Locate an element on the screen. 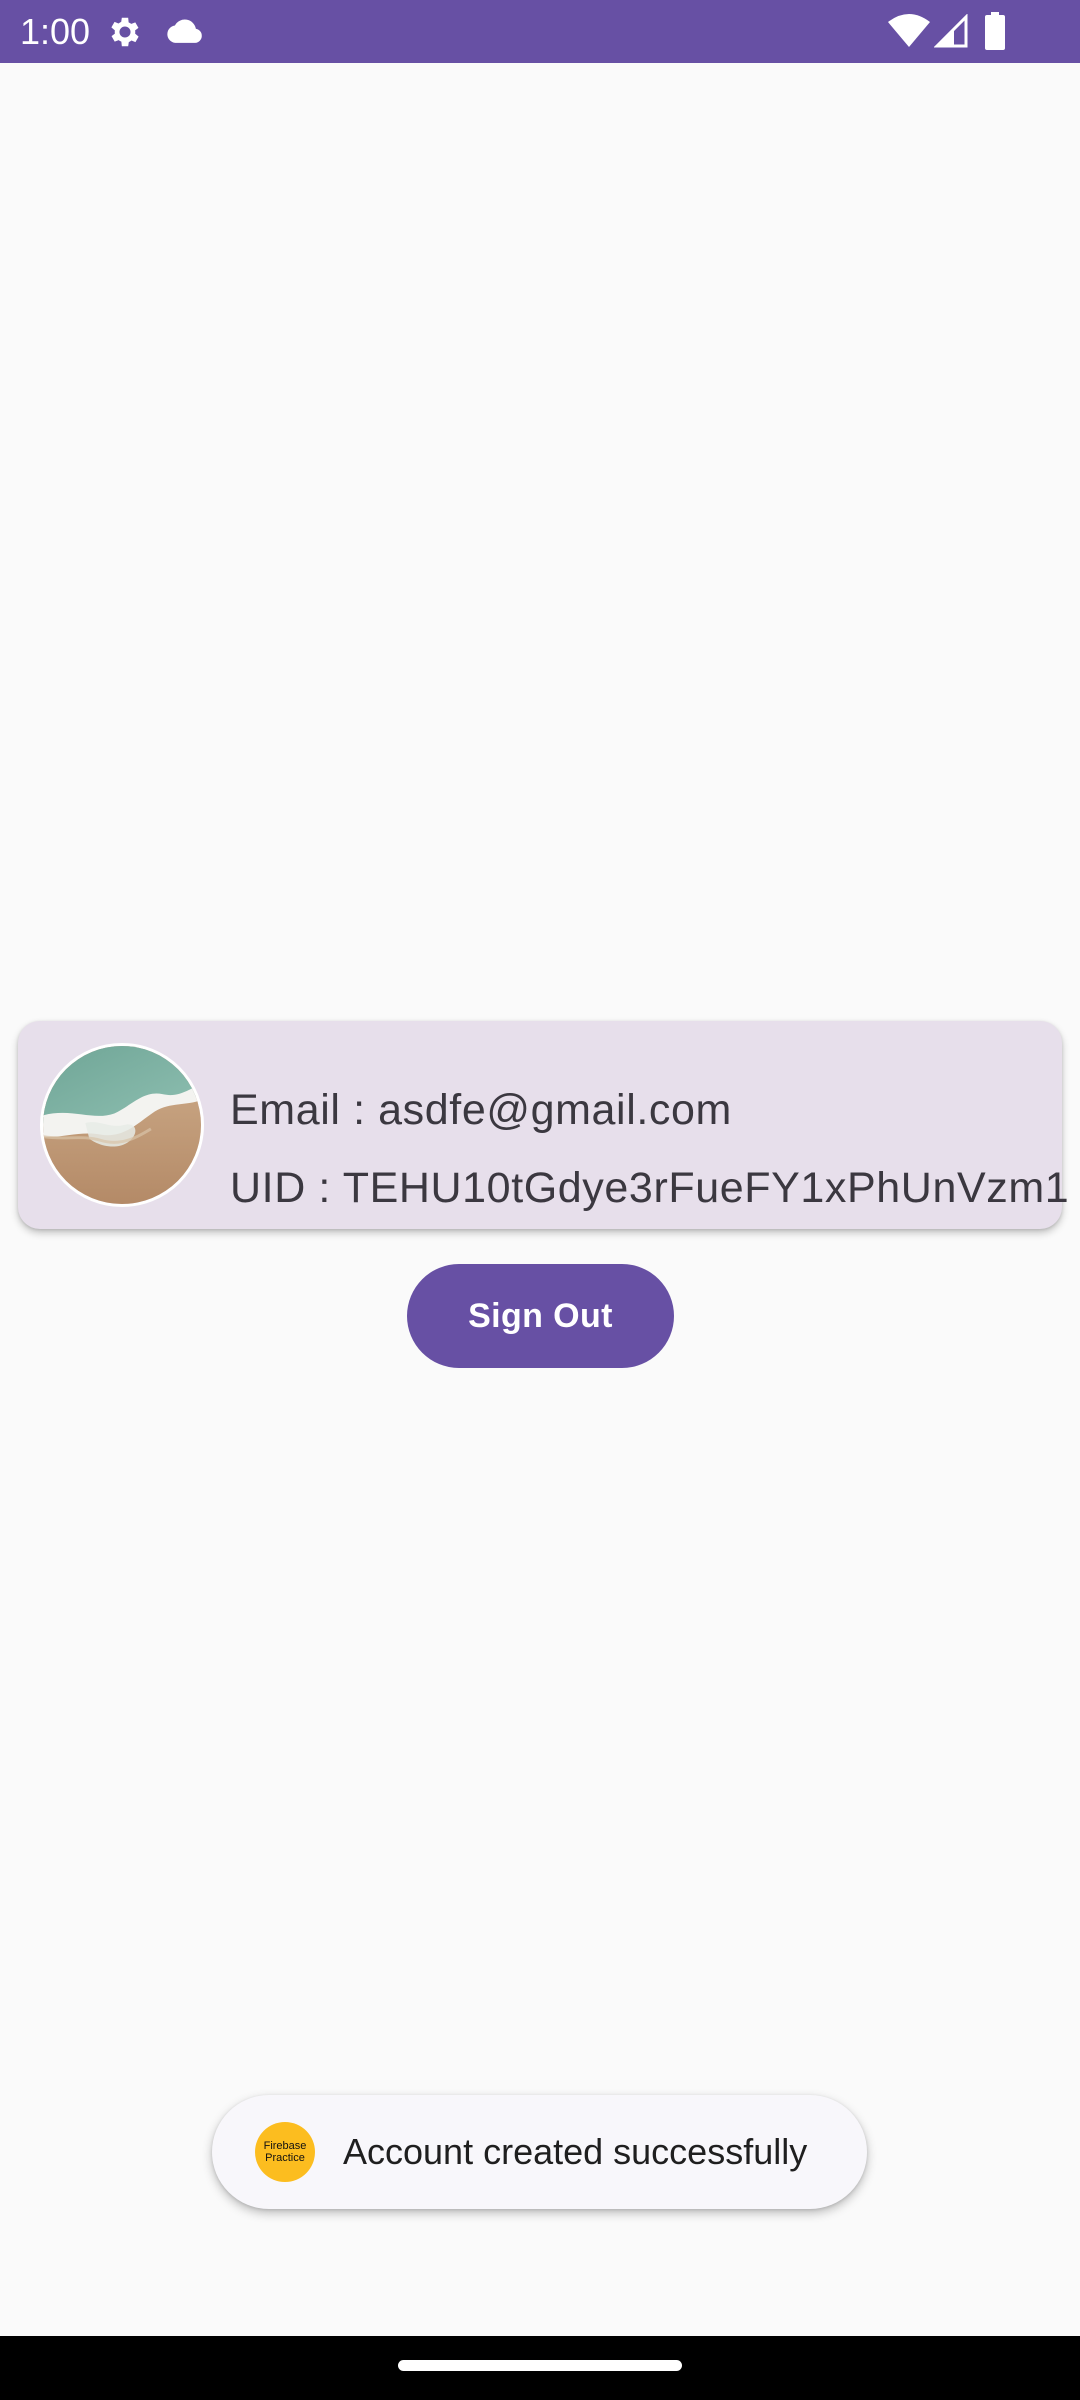 This screenshot has width=1080, height=2400. uid-line: UID : TEHU10tGdye3rFueFY1xPhUnVzm1 is located at coordinates (649, 1188).